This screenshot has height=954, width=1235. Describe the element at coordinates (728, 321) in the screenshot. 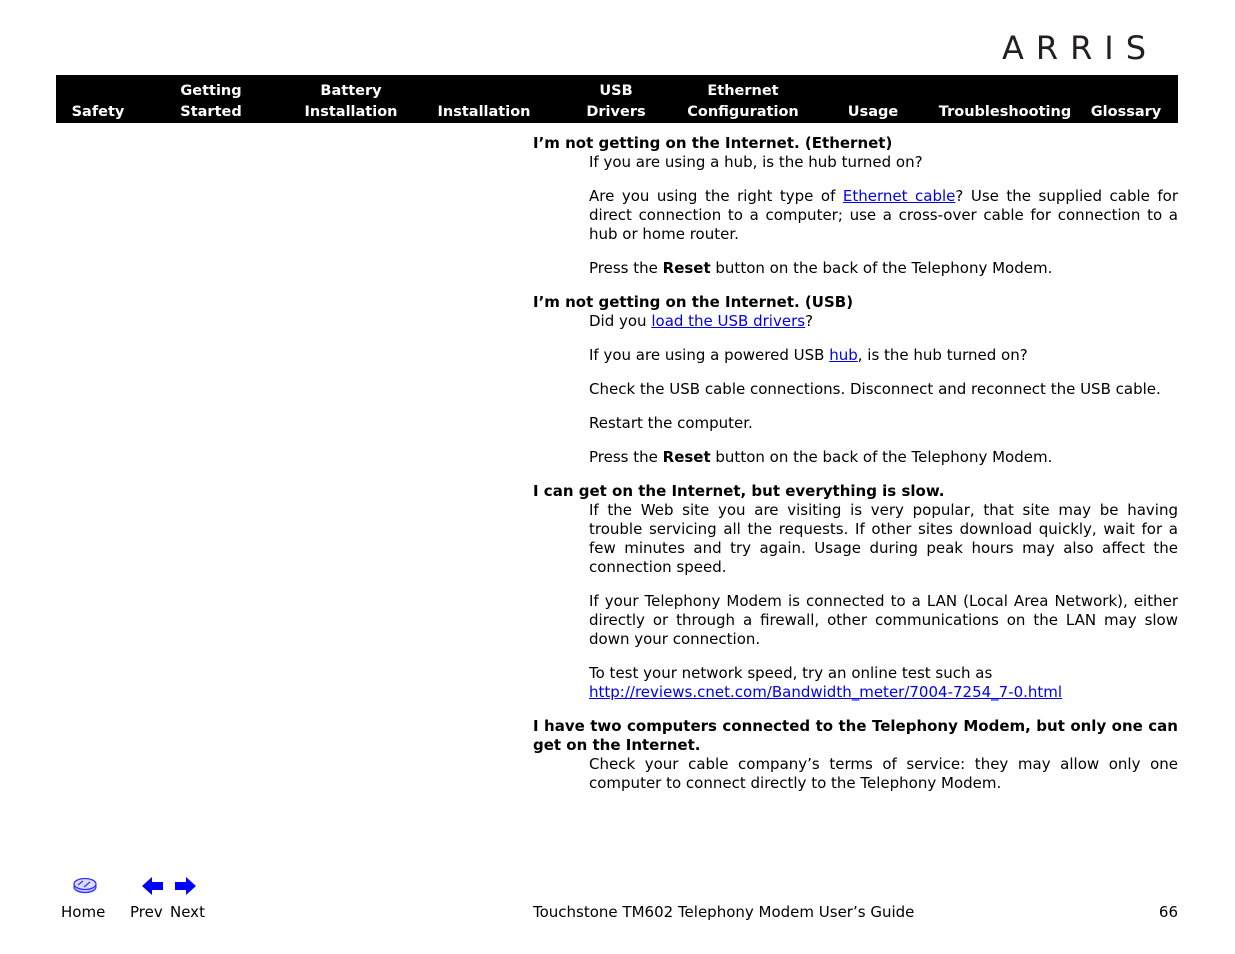

I see `load-usb-drivers-link: load the USB drivers` at that location.